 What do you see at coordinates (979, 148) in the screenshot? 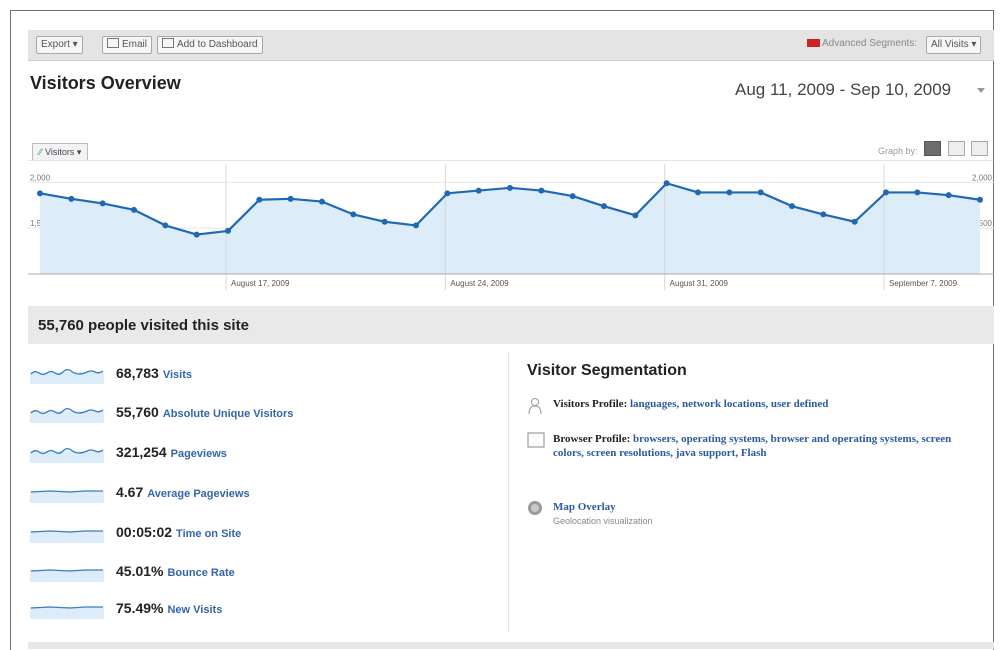
I see `graph-by-month-button` at bounding box center [979, 148].